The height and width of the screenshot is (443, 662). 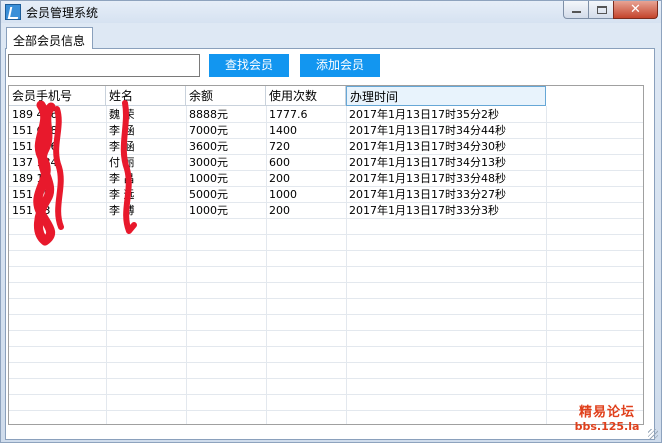 I want to click on cell-use-count: 600, so click(x=279, y=162).